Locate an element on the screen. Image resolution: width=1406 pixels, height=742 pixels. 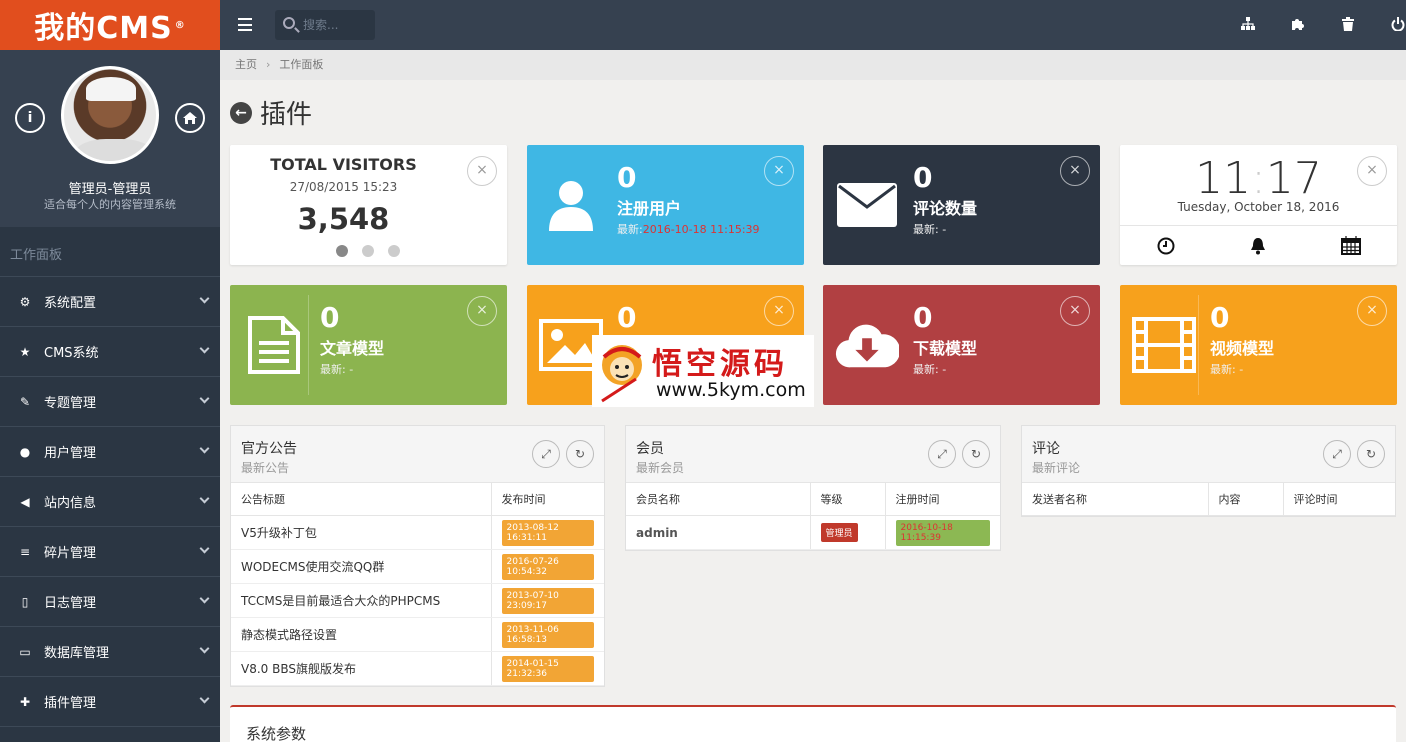
table-row: V8.0 BBS旗舰版发布 2014-01-15 21:32:36 is located at coordinates (417, 668).